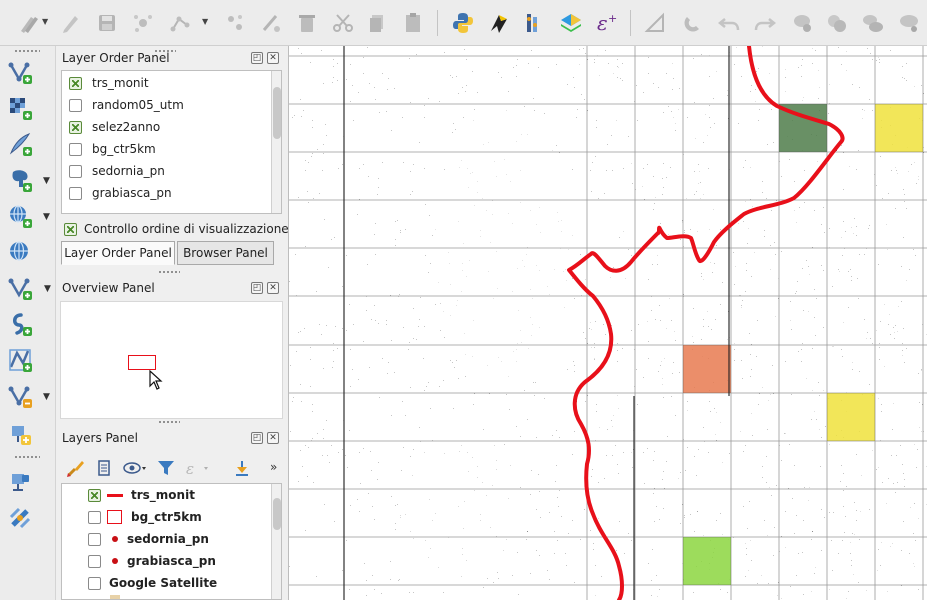 Image resolution: width=927 pixels, height=600 pixels. I want to click on paste-icon, so click(413, 23).